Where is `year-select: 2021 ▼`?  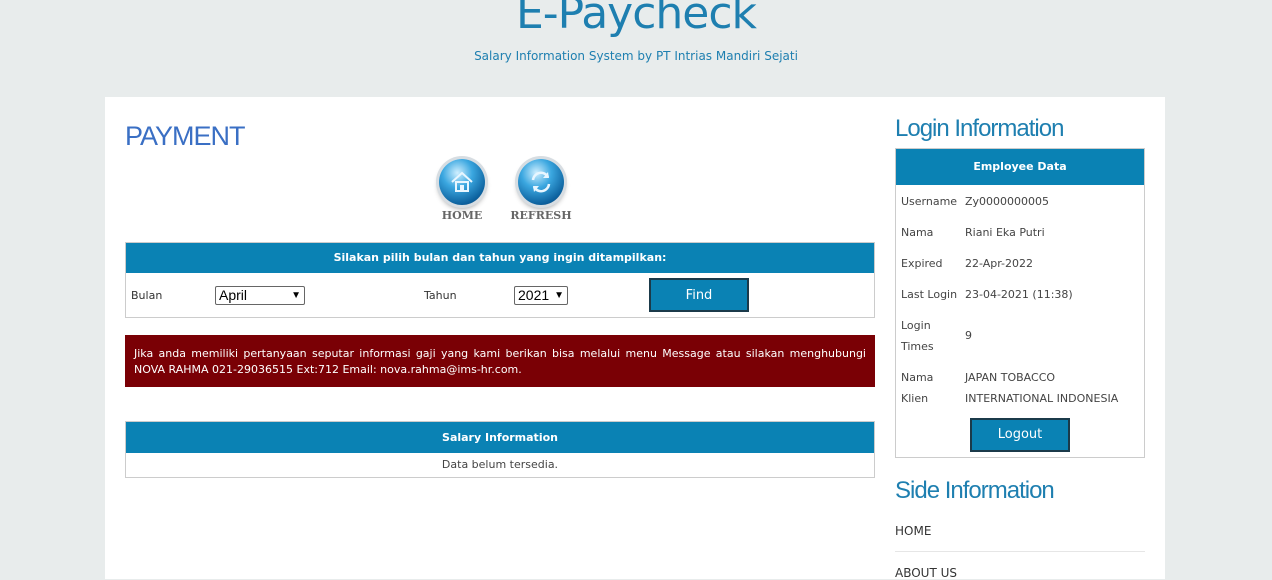 year-select: 2021 ▼ is located at coordinates (541, 295).